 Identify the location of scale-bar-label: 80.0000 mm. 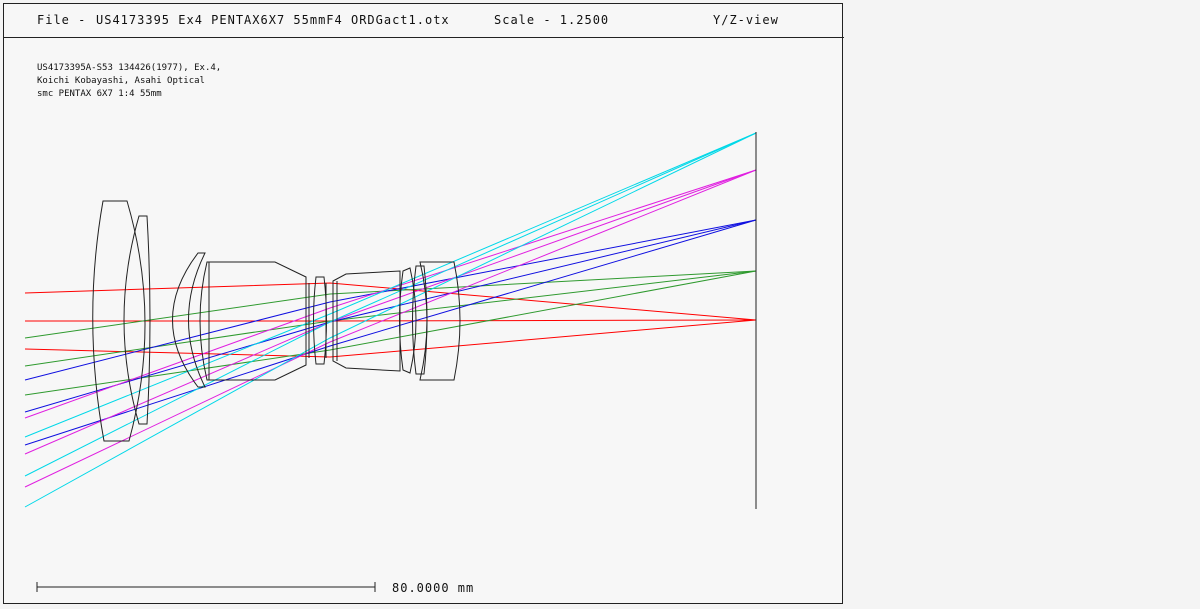
(433, 588).